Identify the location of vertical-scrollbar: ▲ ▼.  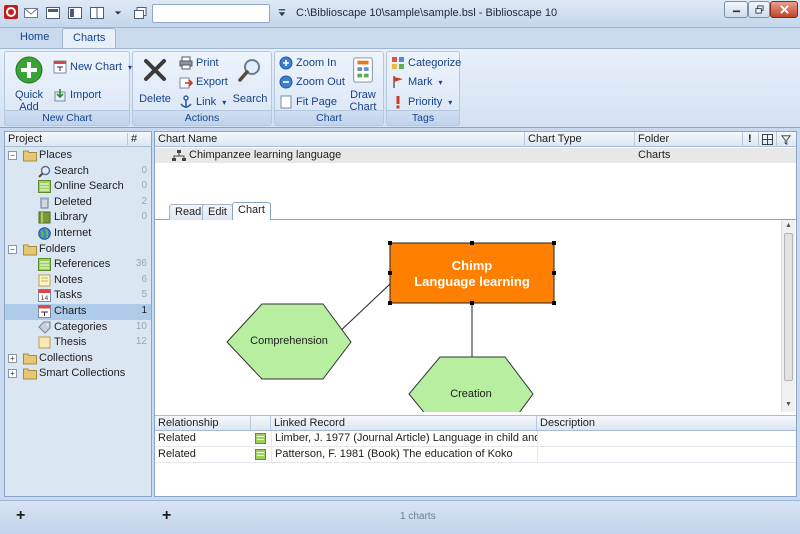
(788, 316).